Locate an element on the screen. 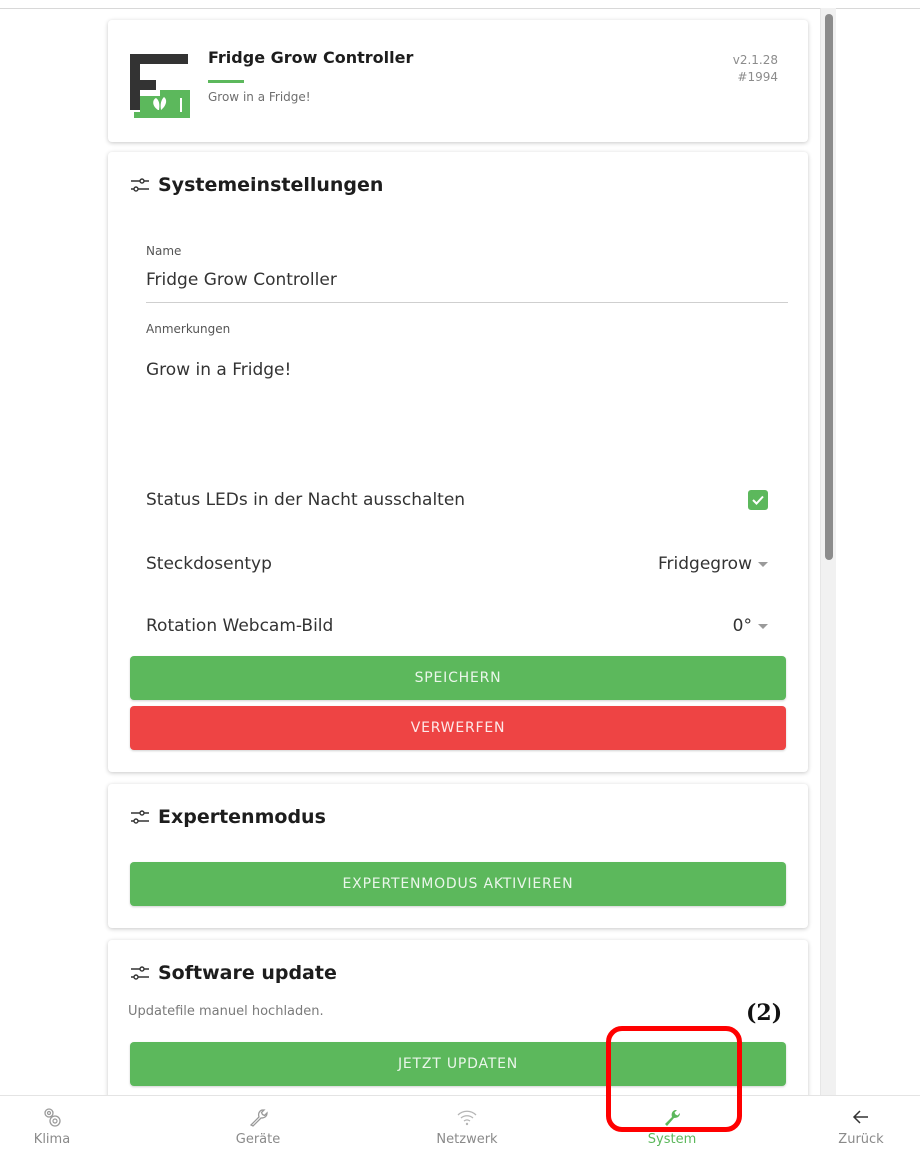 The width and height of the screenshot is (920, 1155). section-title-text: Software update is located at coordinates (247, 973).